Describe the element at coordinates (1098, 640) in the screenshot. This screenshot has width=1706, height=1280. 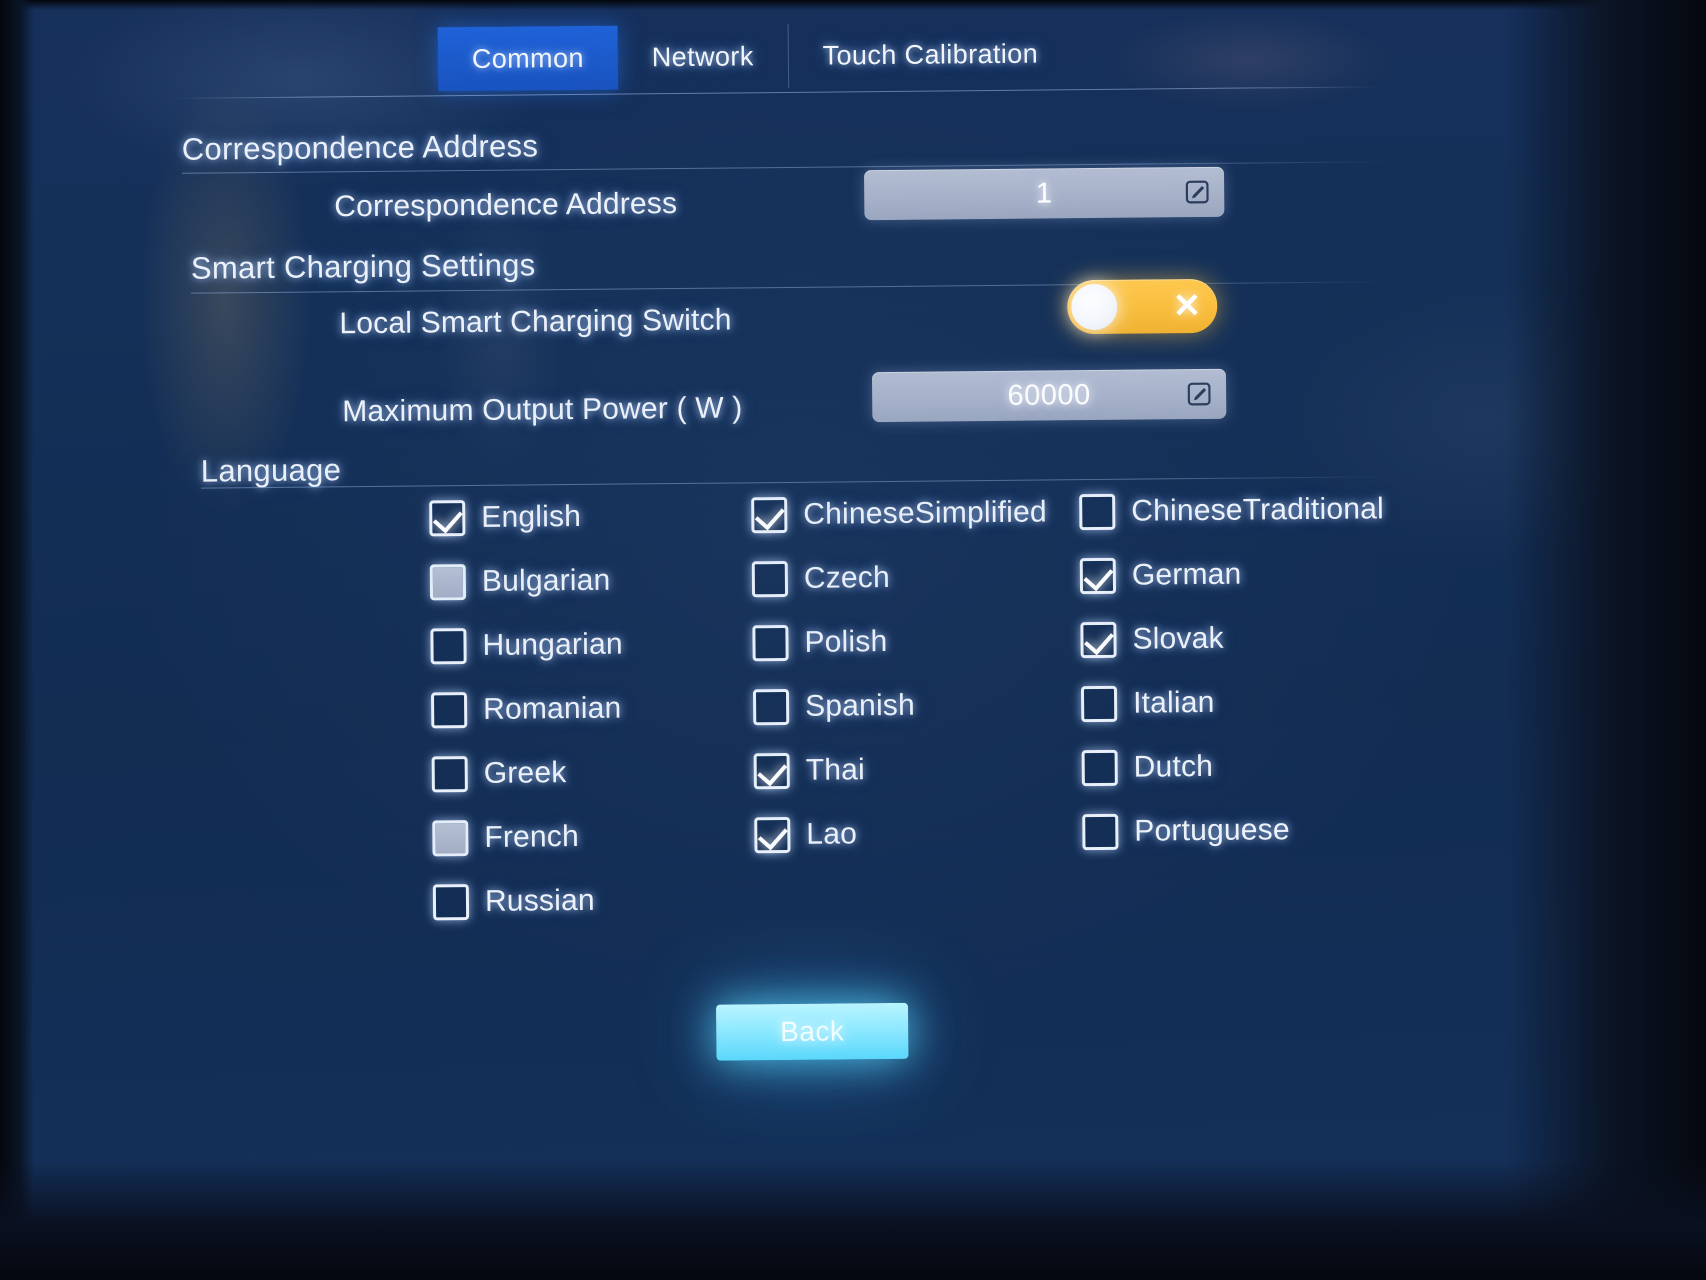
I see `checkbox-slovak-icon` at that location.